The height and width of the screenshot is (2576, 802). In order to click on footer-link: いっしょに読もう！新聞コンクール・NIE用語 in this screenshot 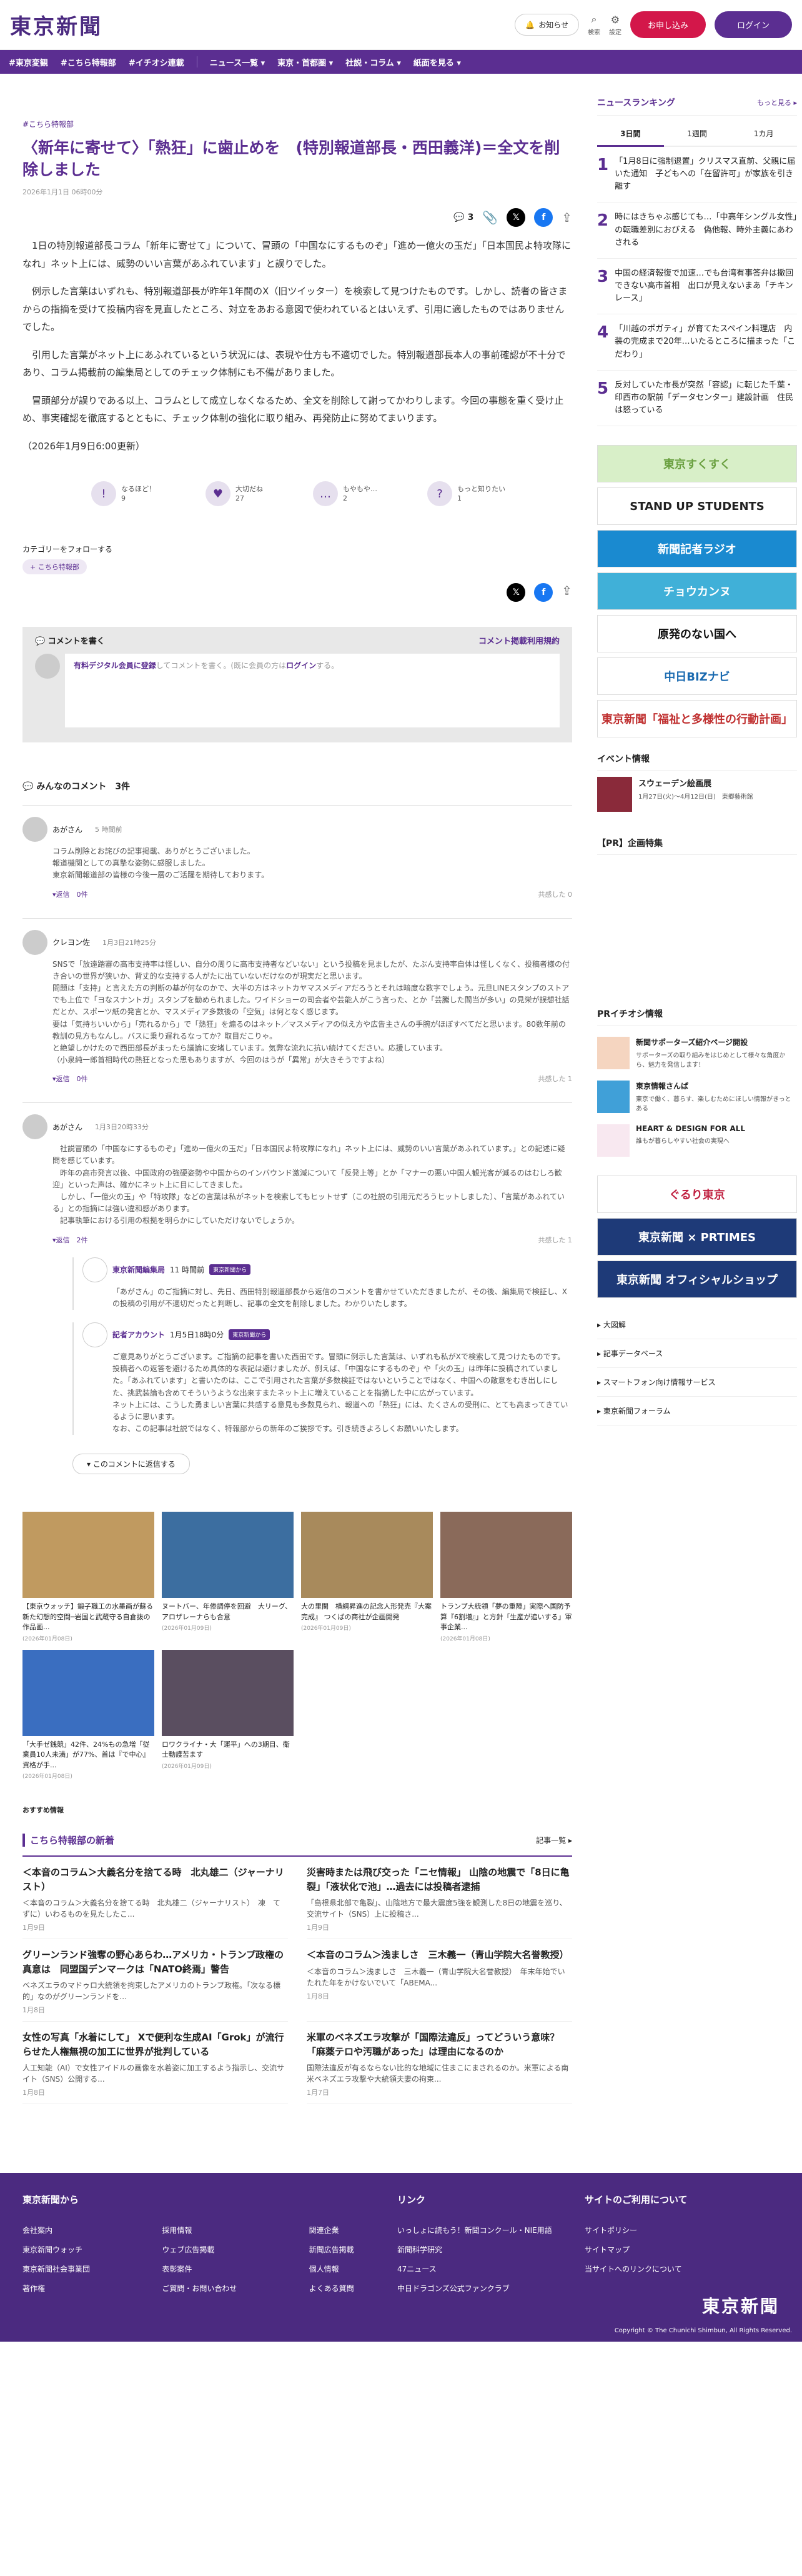, I will do `click(491, 2230)`.